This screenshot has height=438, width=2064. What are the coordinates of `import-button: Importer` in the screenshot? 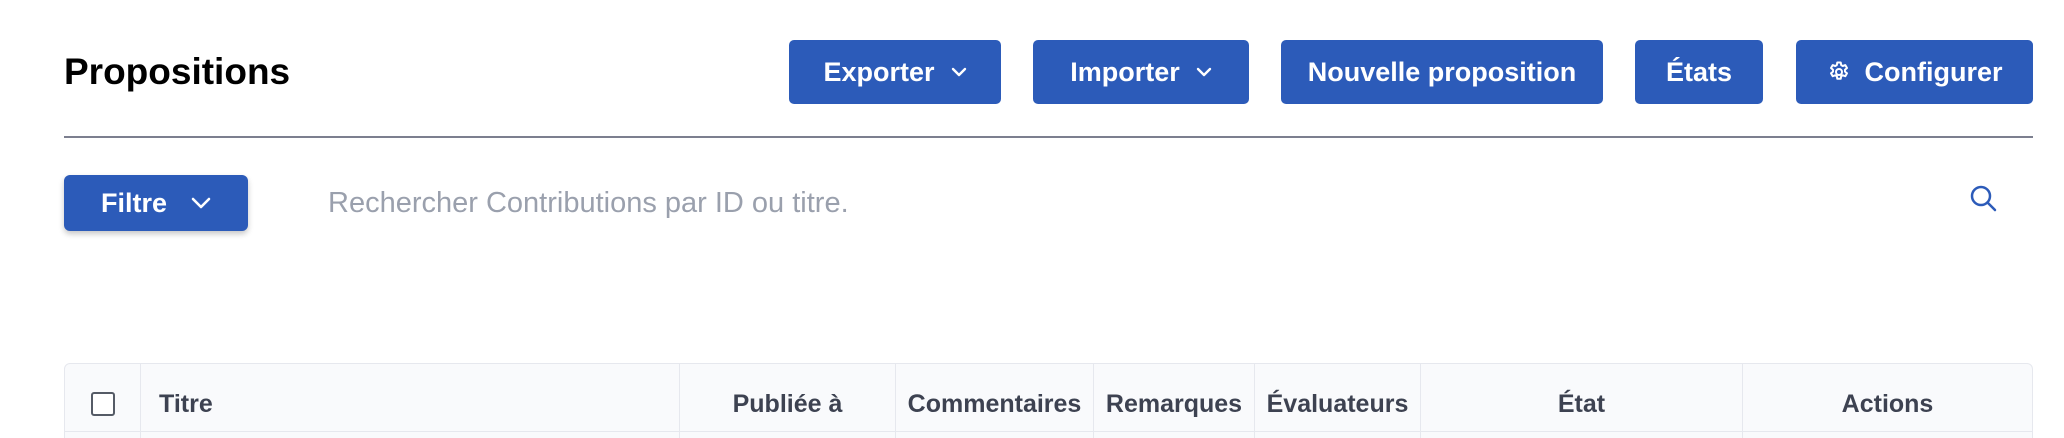 It's located at (1141, 72).